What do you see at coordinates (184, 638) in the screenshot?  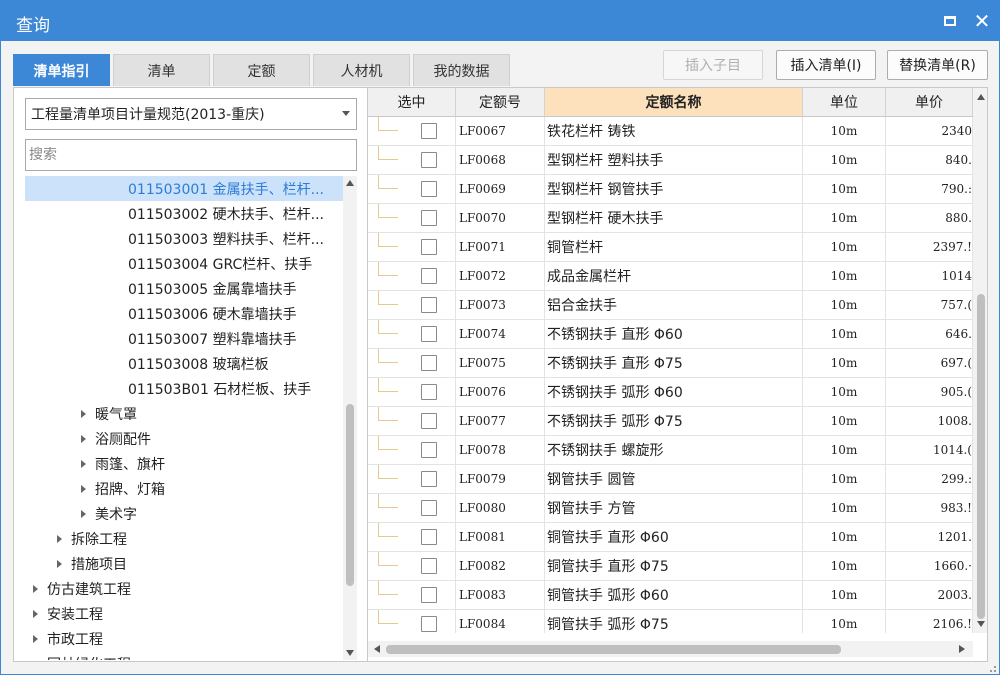 I see `tree-item: 市政工程` at bounding box center [184, 638].